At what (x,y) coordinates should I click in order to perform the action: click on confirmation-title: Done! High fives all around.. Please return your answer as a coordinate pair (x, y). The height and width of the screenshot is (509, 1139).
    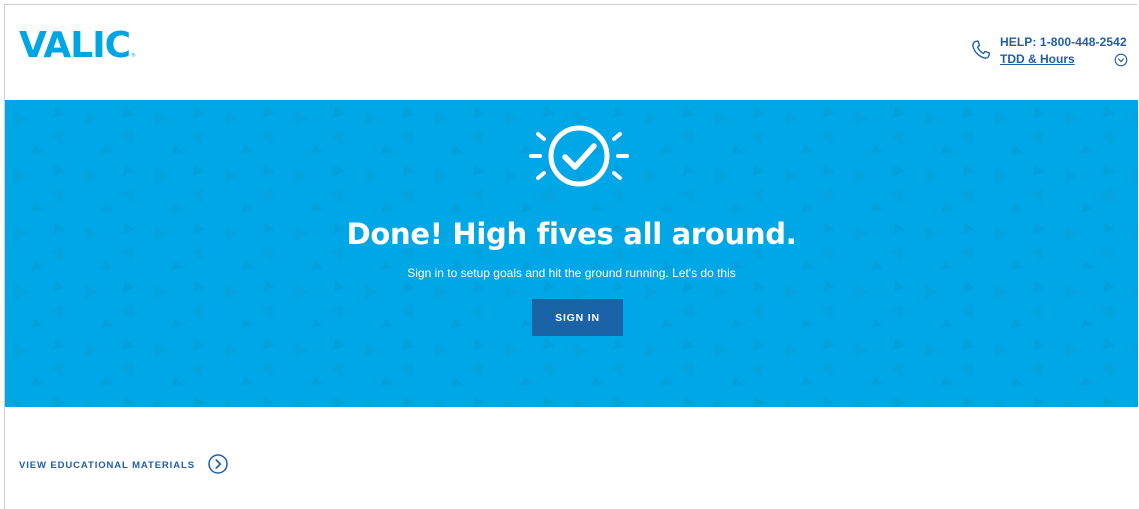
    Looking at the image, I should click on (571, 234).